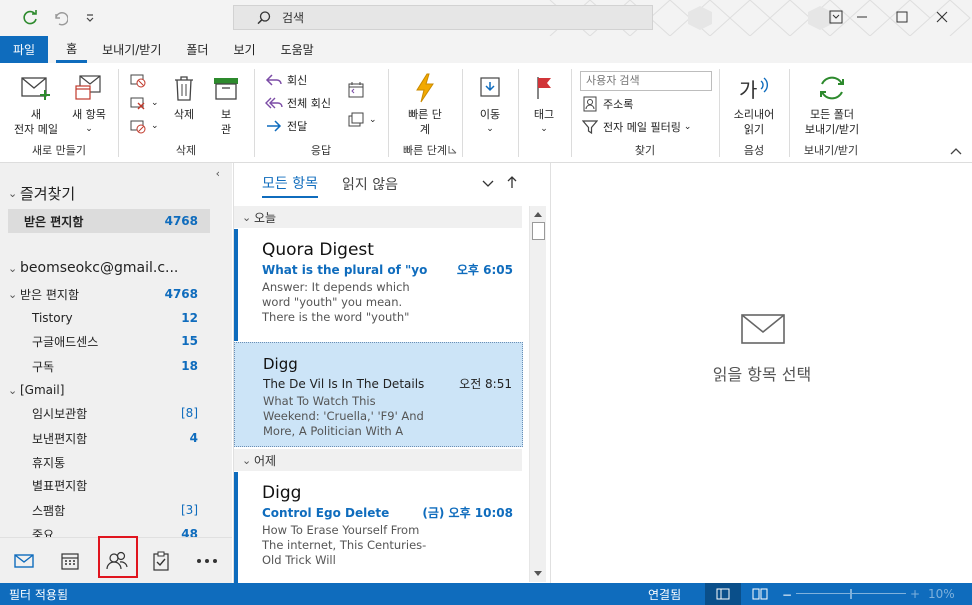 The height and width of the screenshot is (605, 972). What do you see at coordinates (139, 80) in the screenshot?
I see `ignore-button` at bounding box center [139, 80].